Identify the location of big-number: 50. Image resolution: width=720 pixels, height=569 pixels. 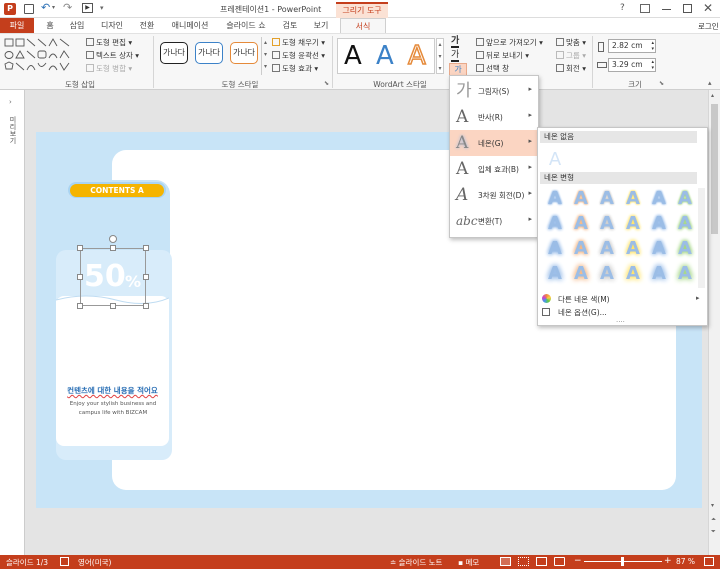
(105, 277).